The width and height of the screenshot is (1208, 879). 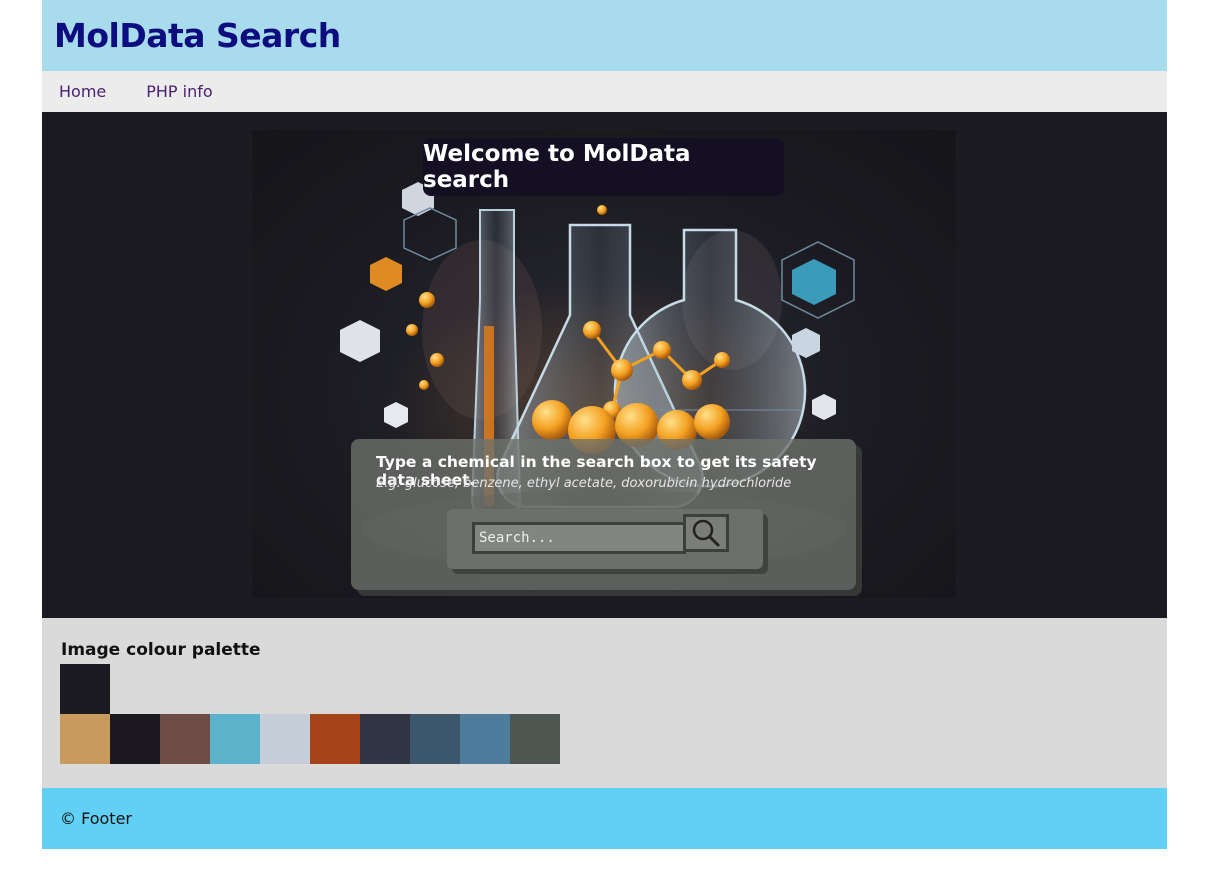 What do you see at coordinates (604, 91) in the screenshot?
I see `navbar: Home PHP info` at bounding box center [604, 91].